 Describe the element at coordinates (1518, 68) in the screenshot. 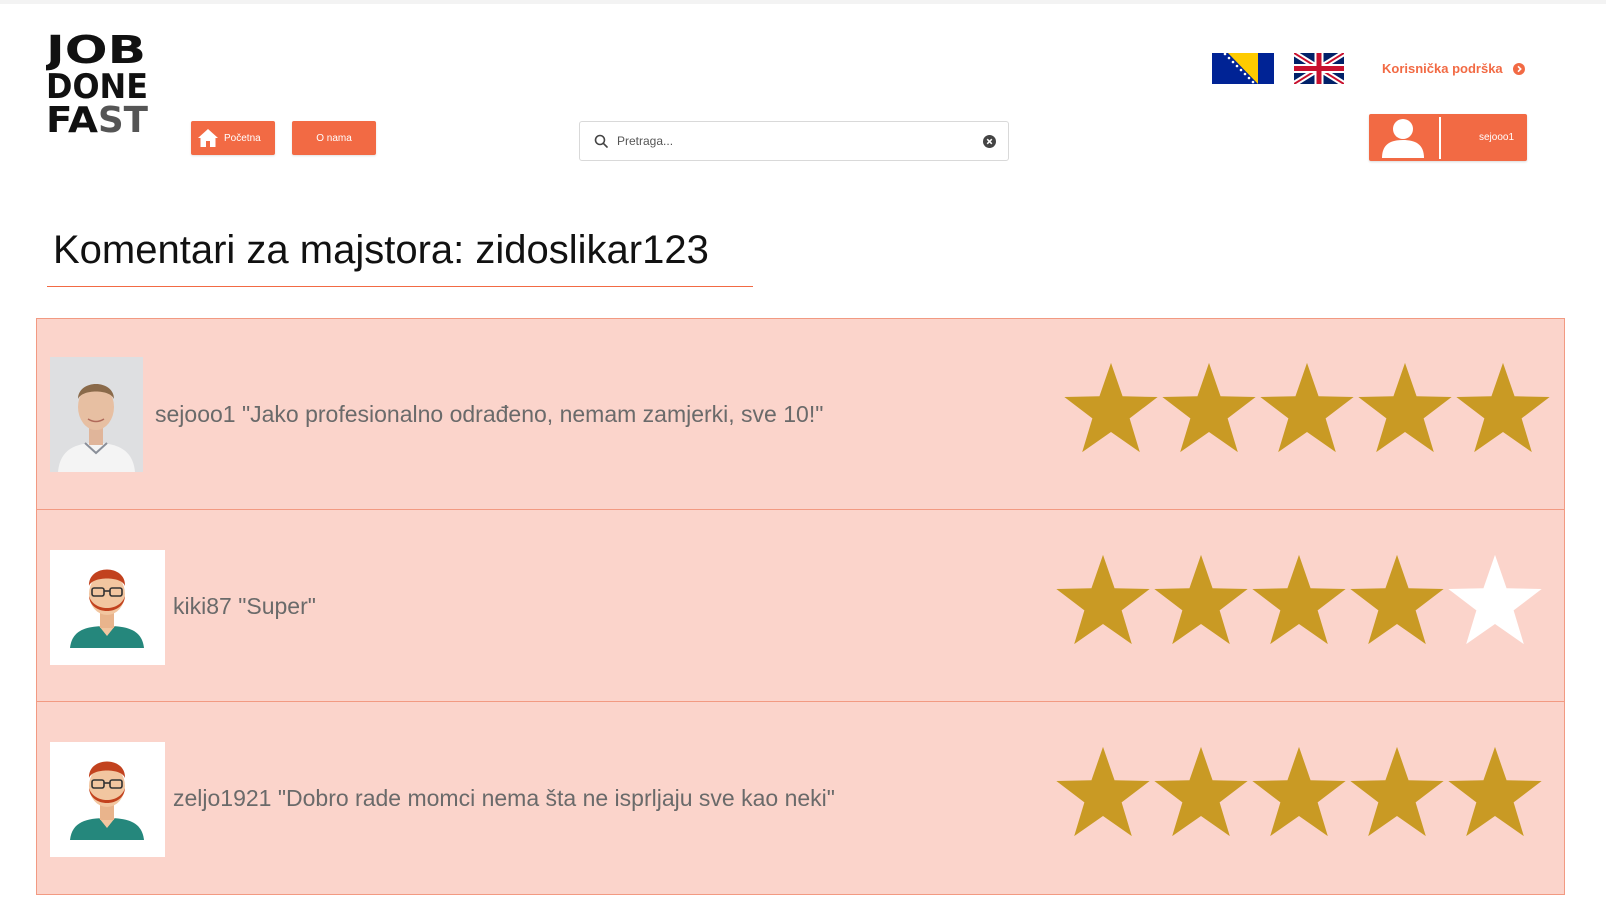

I see `chevron-right-circle-icon` at that location.